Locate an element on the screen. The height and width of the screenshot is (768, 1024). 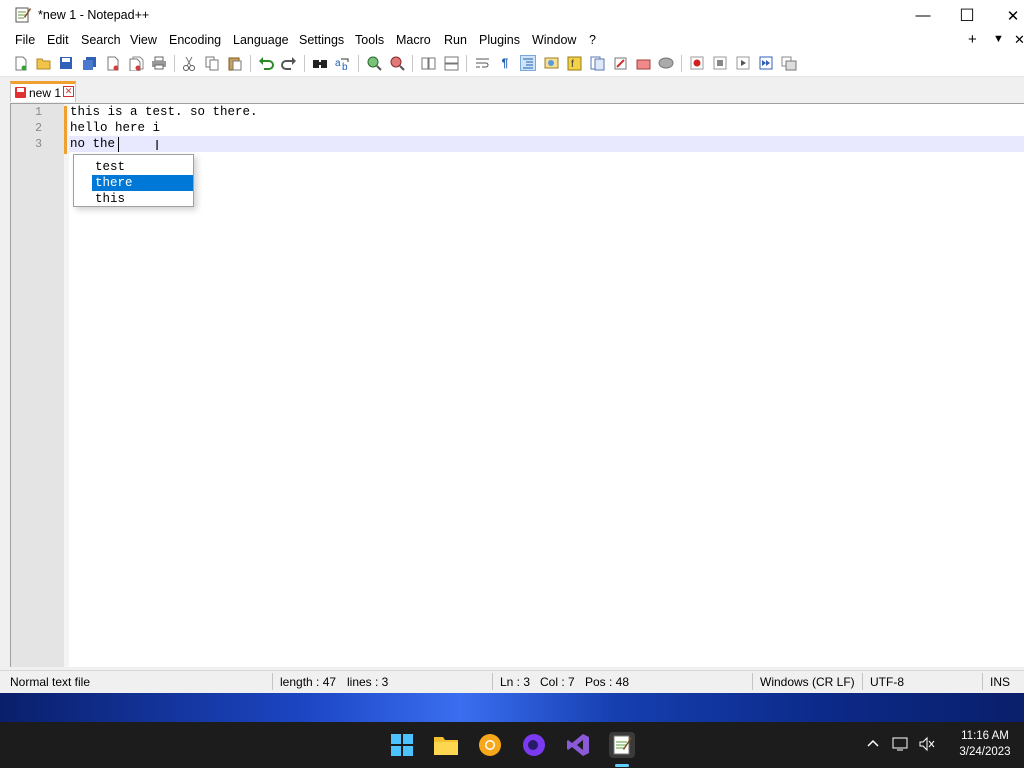
line-number: 3 is located at coordinates (38, 144).